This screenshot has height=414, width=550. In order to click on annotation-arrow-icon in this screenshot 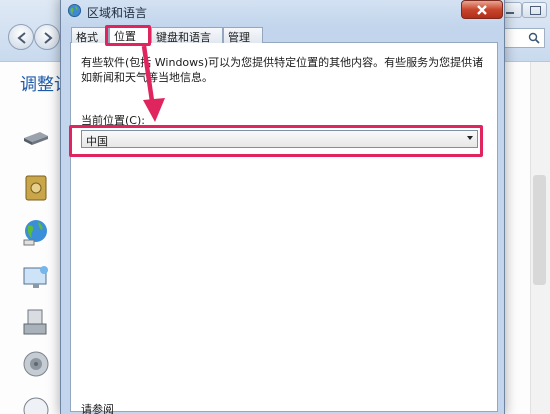, I will do `click(153, 83)`.